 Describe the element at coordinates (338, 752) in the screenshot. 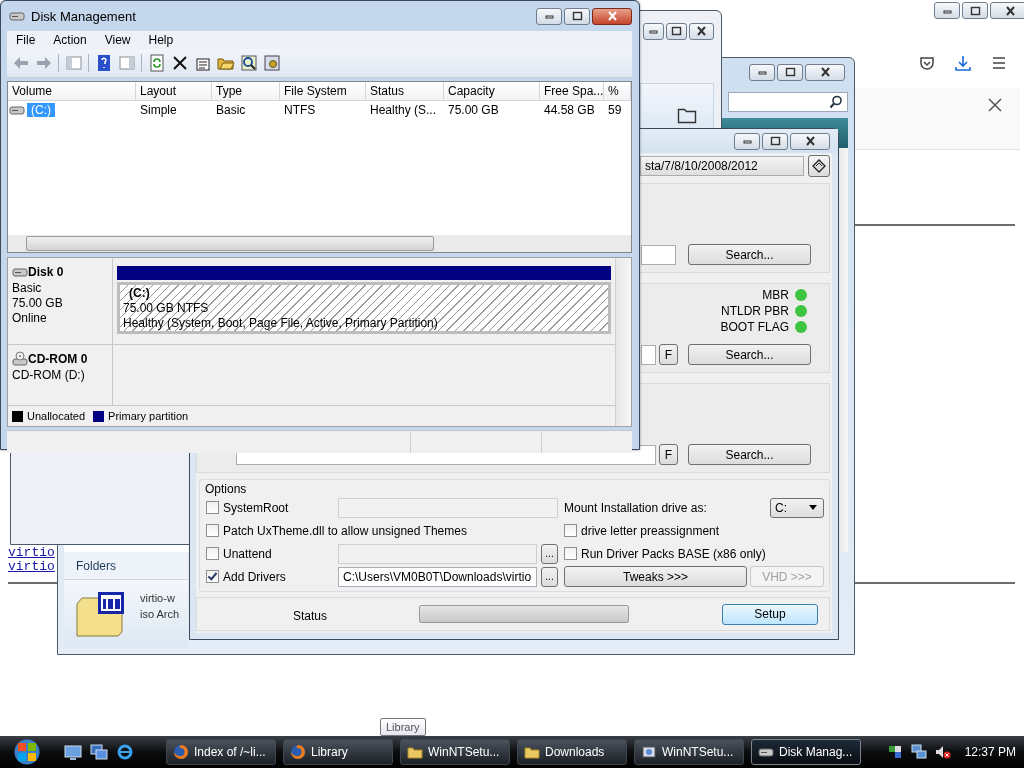

I see `taskbar-button: Library` at that location.